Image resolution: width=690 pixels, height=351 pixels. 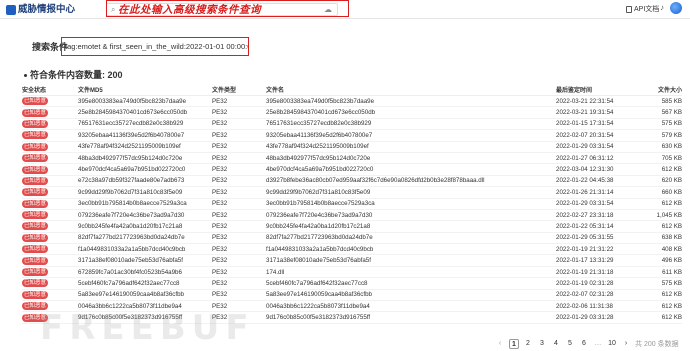 What do you see at coordinates (411, 89) in the screenshot?
I see `column-header: 文件名` at bounding box center [411, 89].